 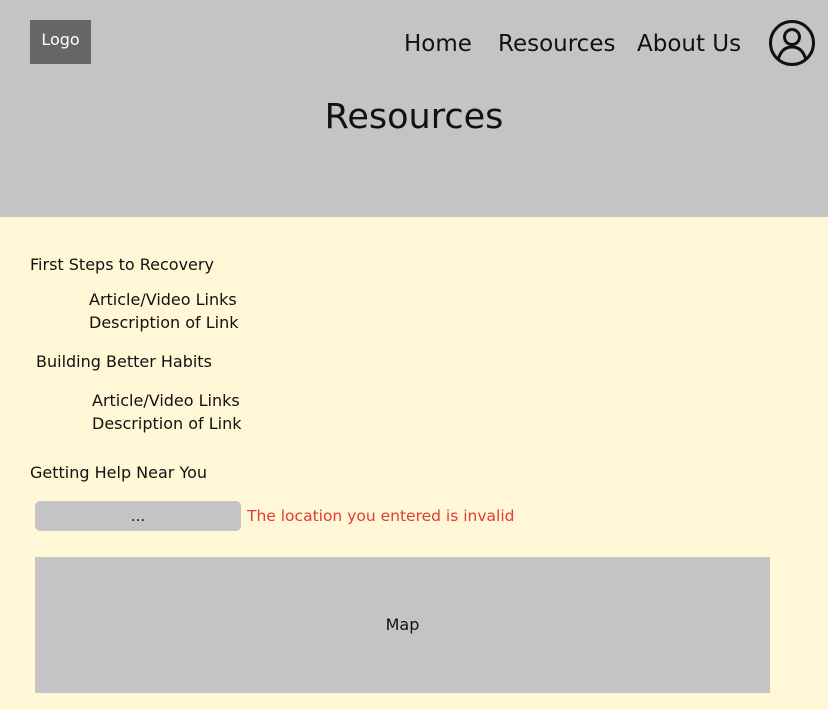 What do you see at coordinates (124, 361) in the screenshot?
I see `section-heading-better-habits: Building Better Habits` at bounding box center [124, 361].